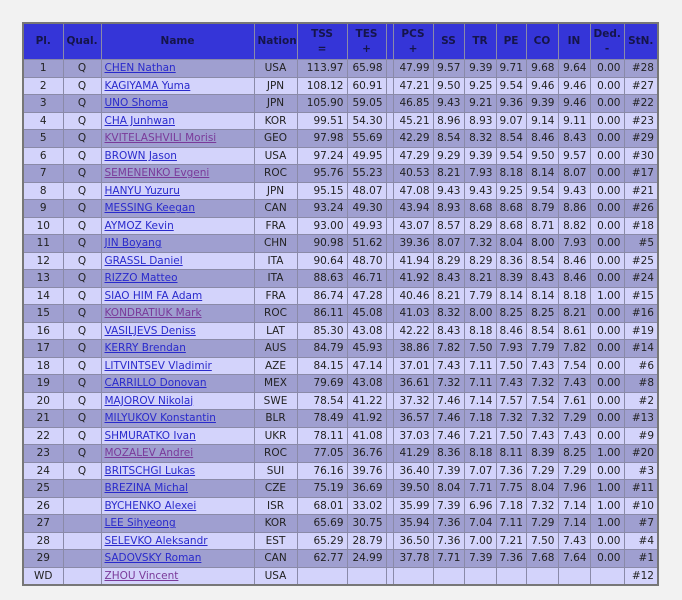  Describe the element at coordinates (149, 453) in the screenshot. I see `skater-link: MOZALEV Andrei` at that location.